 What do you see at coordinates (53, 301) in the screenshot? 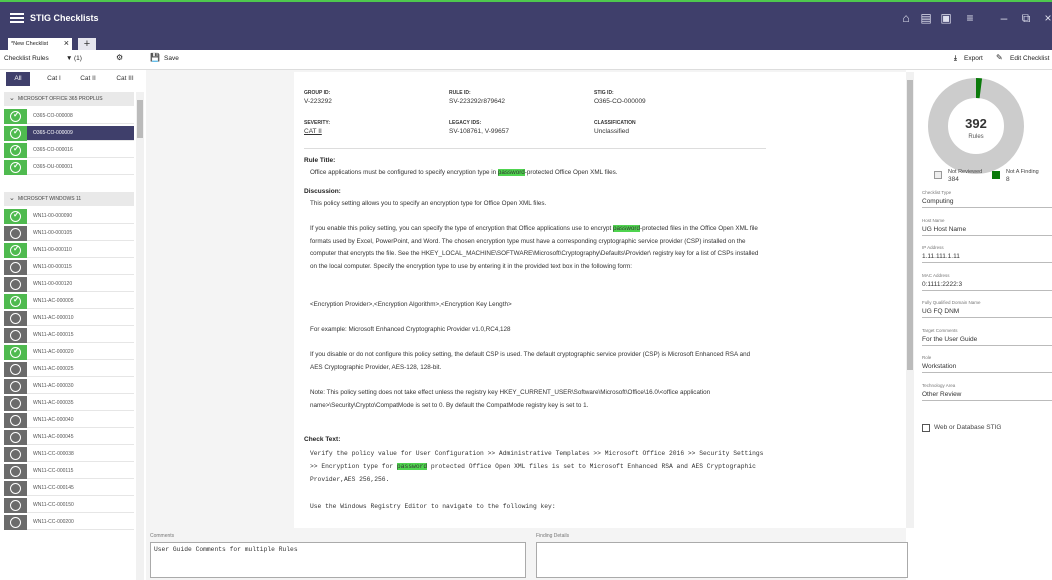
I see `rule-id-label: WN11-AC-000005` at bounding box center [53, 301].